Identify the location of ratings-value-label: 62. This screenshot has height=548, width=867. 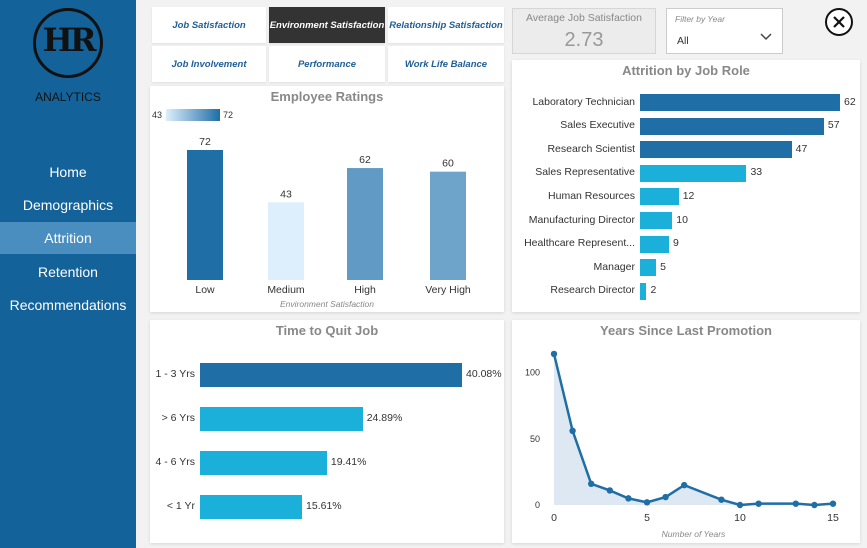
(365, 160).